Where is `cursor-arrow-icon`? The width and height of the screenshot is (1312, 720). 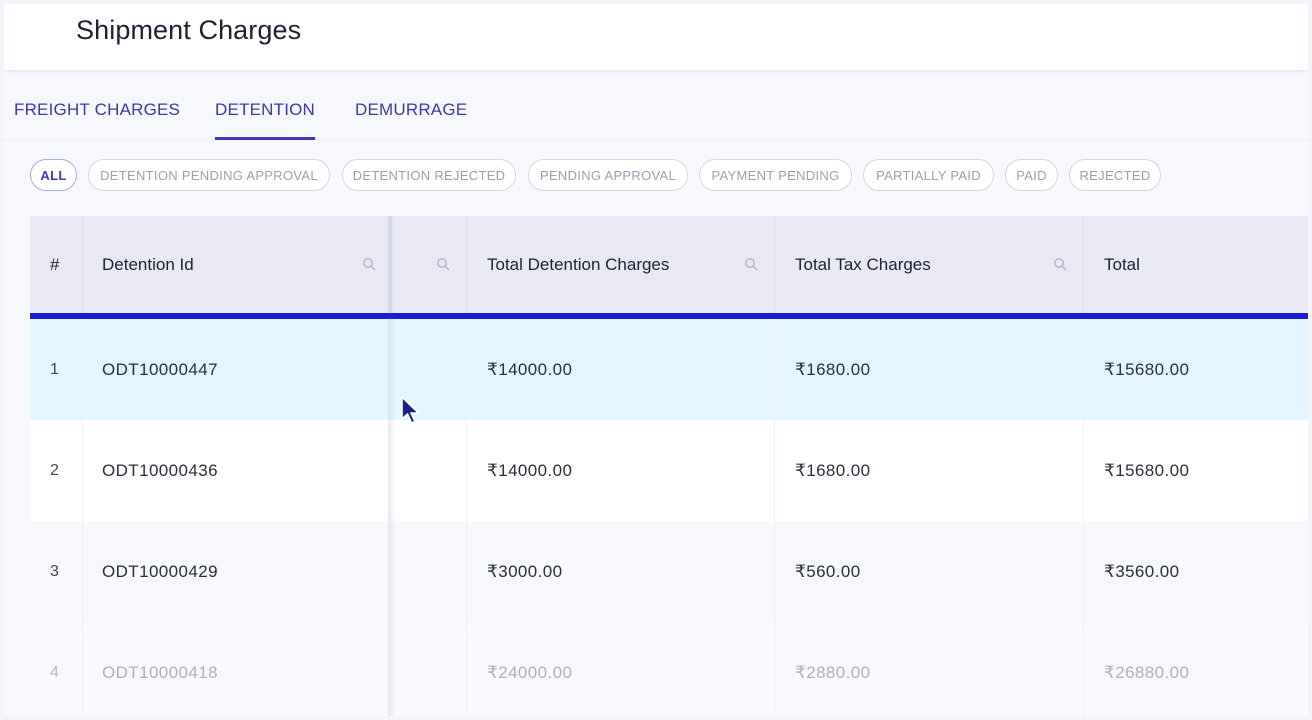 cursor-arrow-icon is located at coordinates (410, 410).